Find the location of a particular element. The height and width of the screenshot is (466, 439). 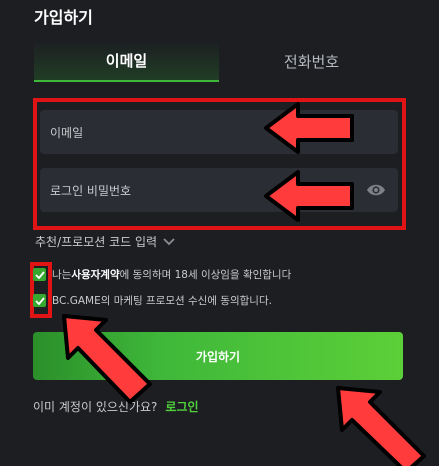

terms-prefix: 나는 is located at coordinates (62, 275).